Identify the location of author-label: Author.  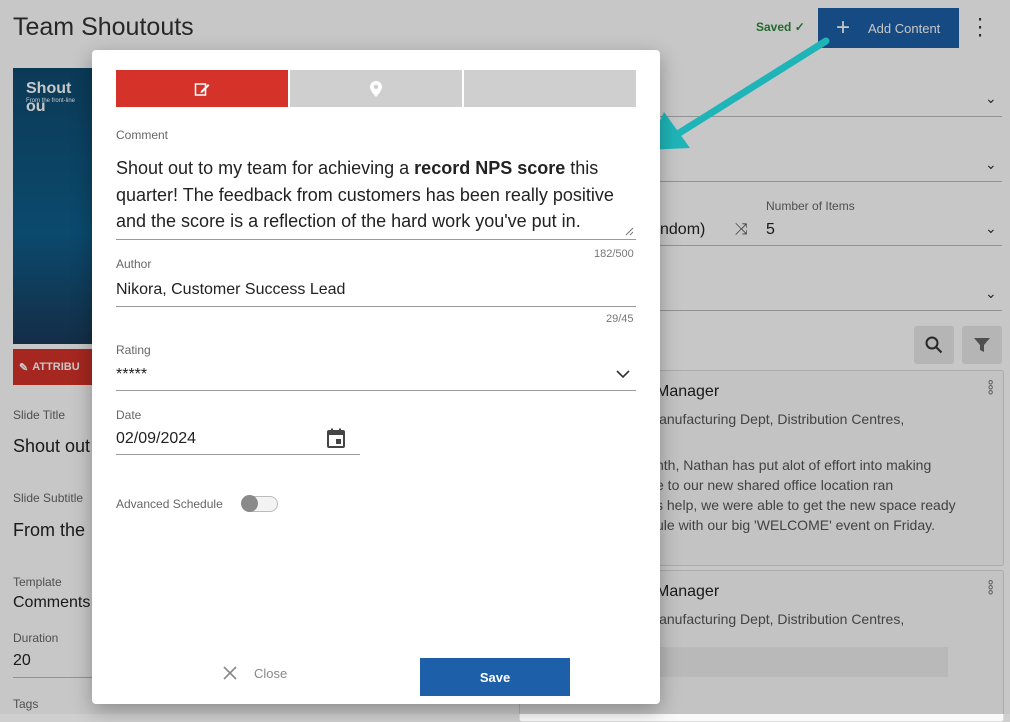
(134, 264).